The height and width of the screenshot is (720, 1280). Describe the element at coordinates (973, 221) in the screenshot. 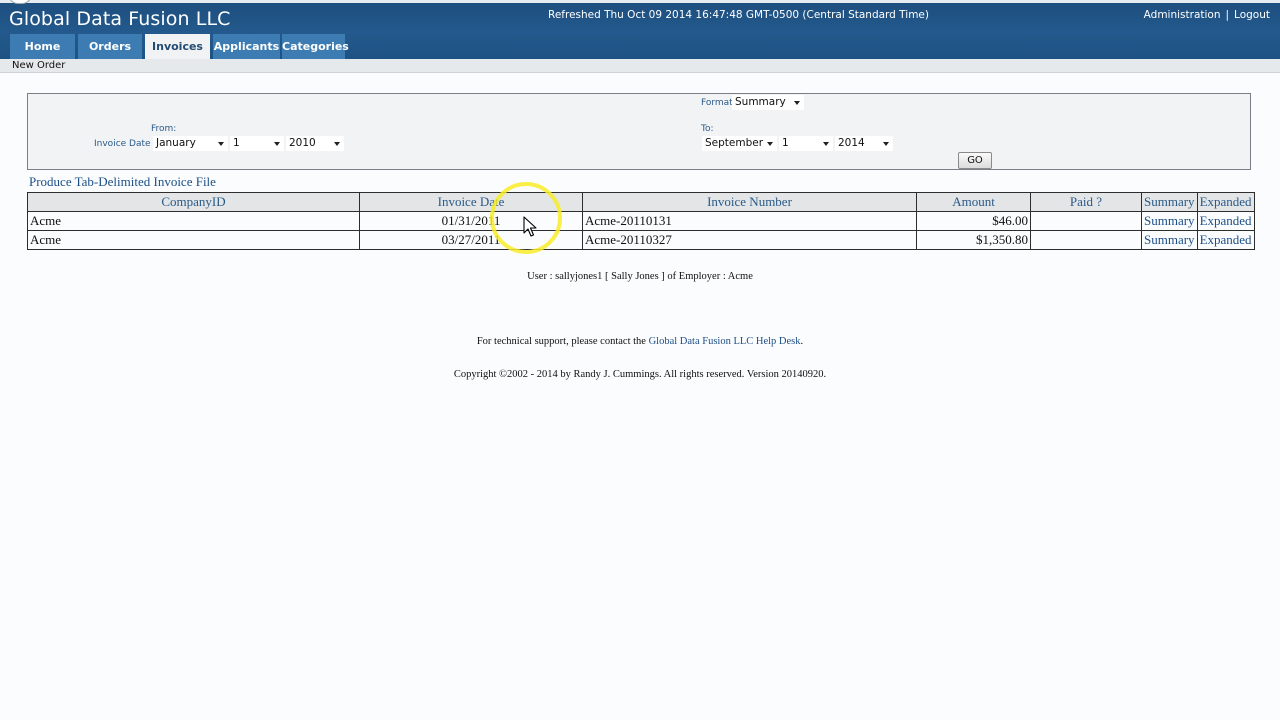

I see `cell-amount: $46.00` at that location.